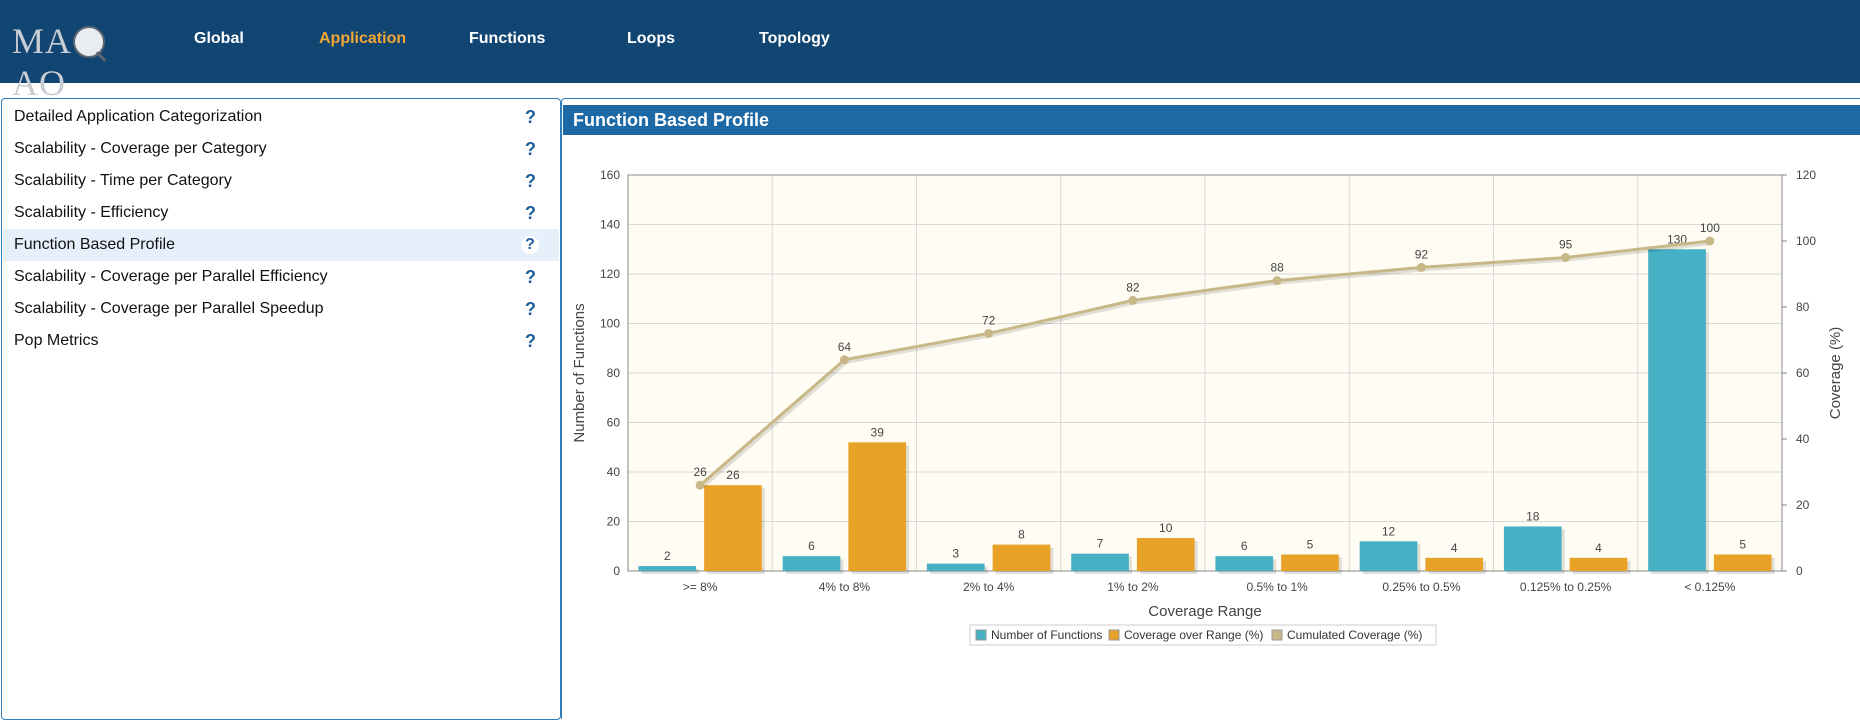  I want to click on data-label: 7, so click(1100, 544).